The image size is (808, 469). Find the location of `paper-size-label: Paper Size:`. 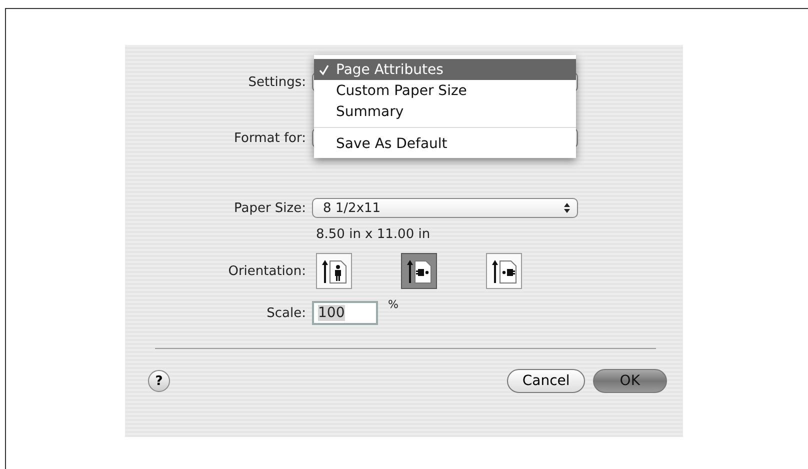

paper-size-label: Paper Size: is located at coordinates (269, 208).